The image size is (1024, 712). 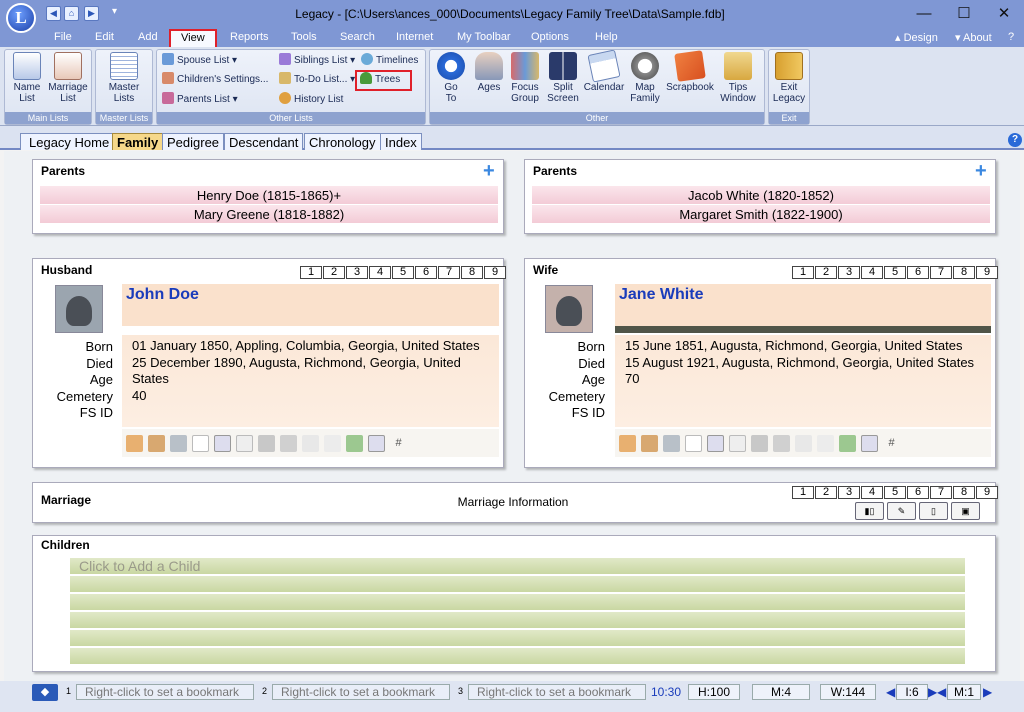 I want to click on focus-group-button: Focus Group, so click(x=525, y=78).